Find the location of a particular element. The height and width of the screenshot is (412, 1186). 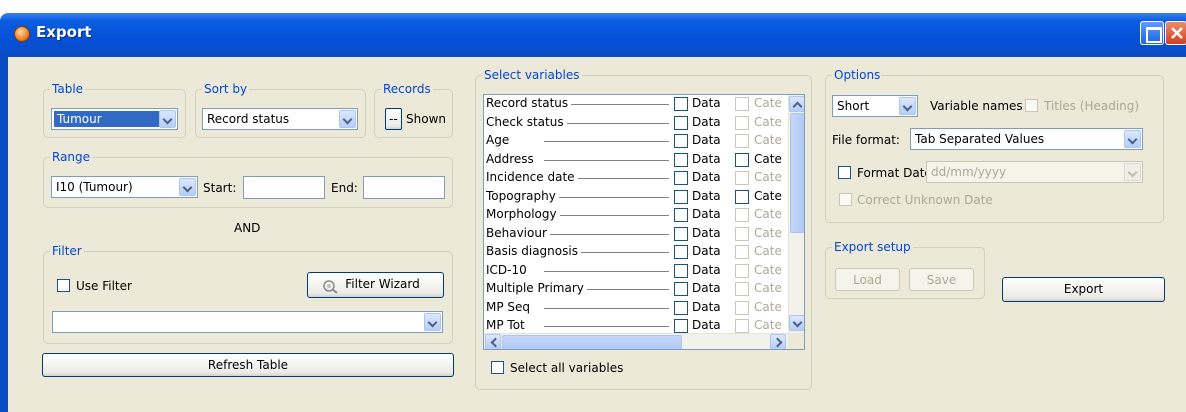

horizontal-scrollbar is located at coordinates (636, 341).